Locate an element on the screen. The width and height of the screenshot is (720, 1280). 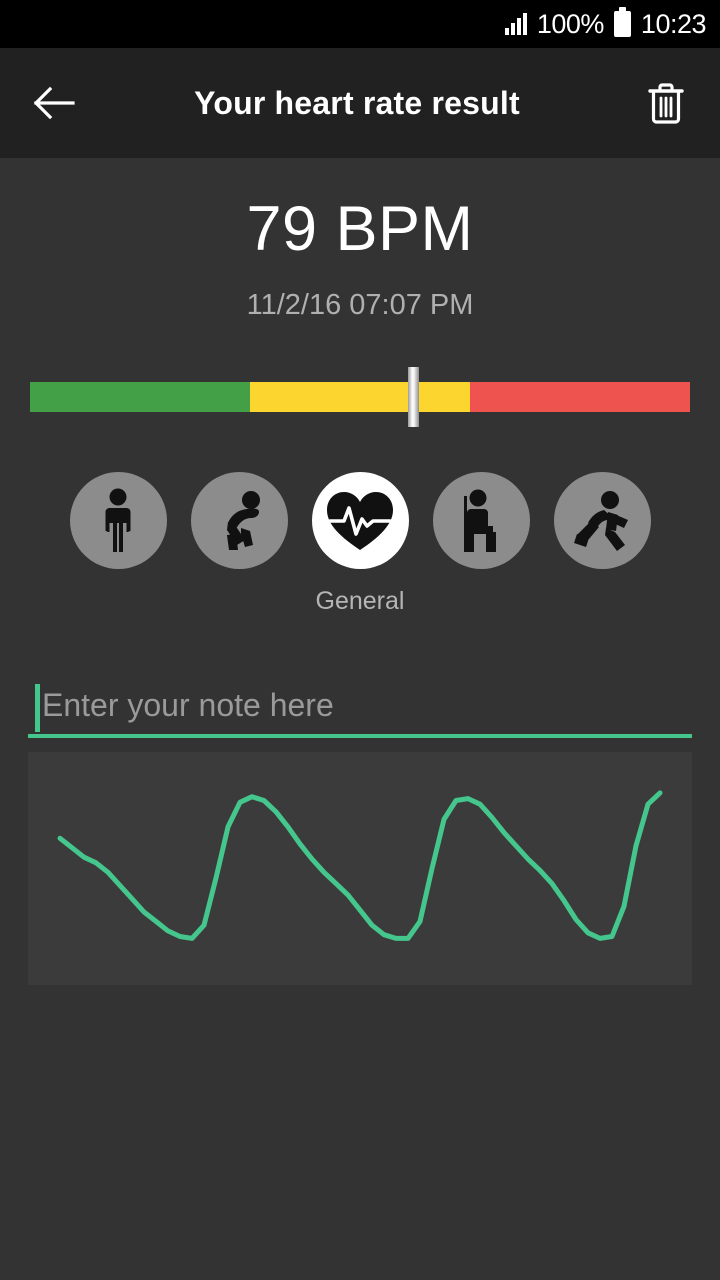
battery-percent-label: 100% is located at coordinates (570, 23).